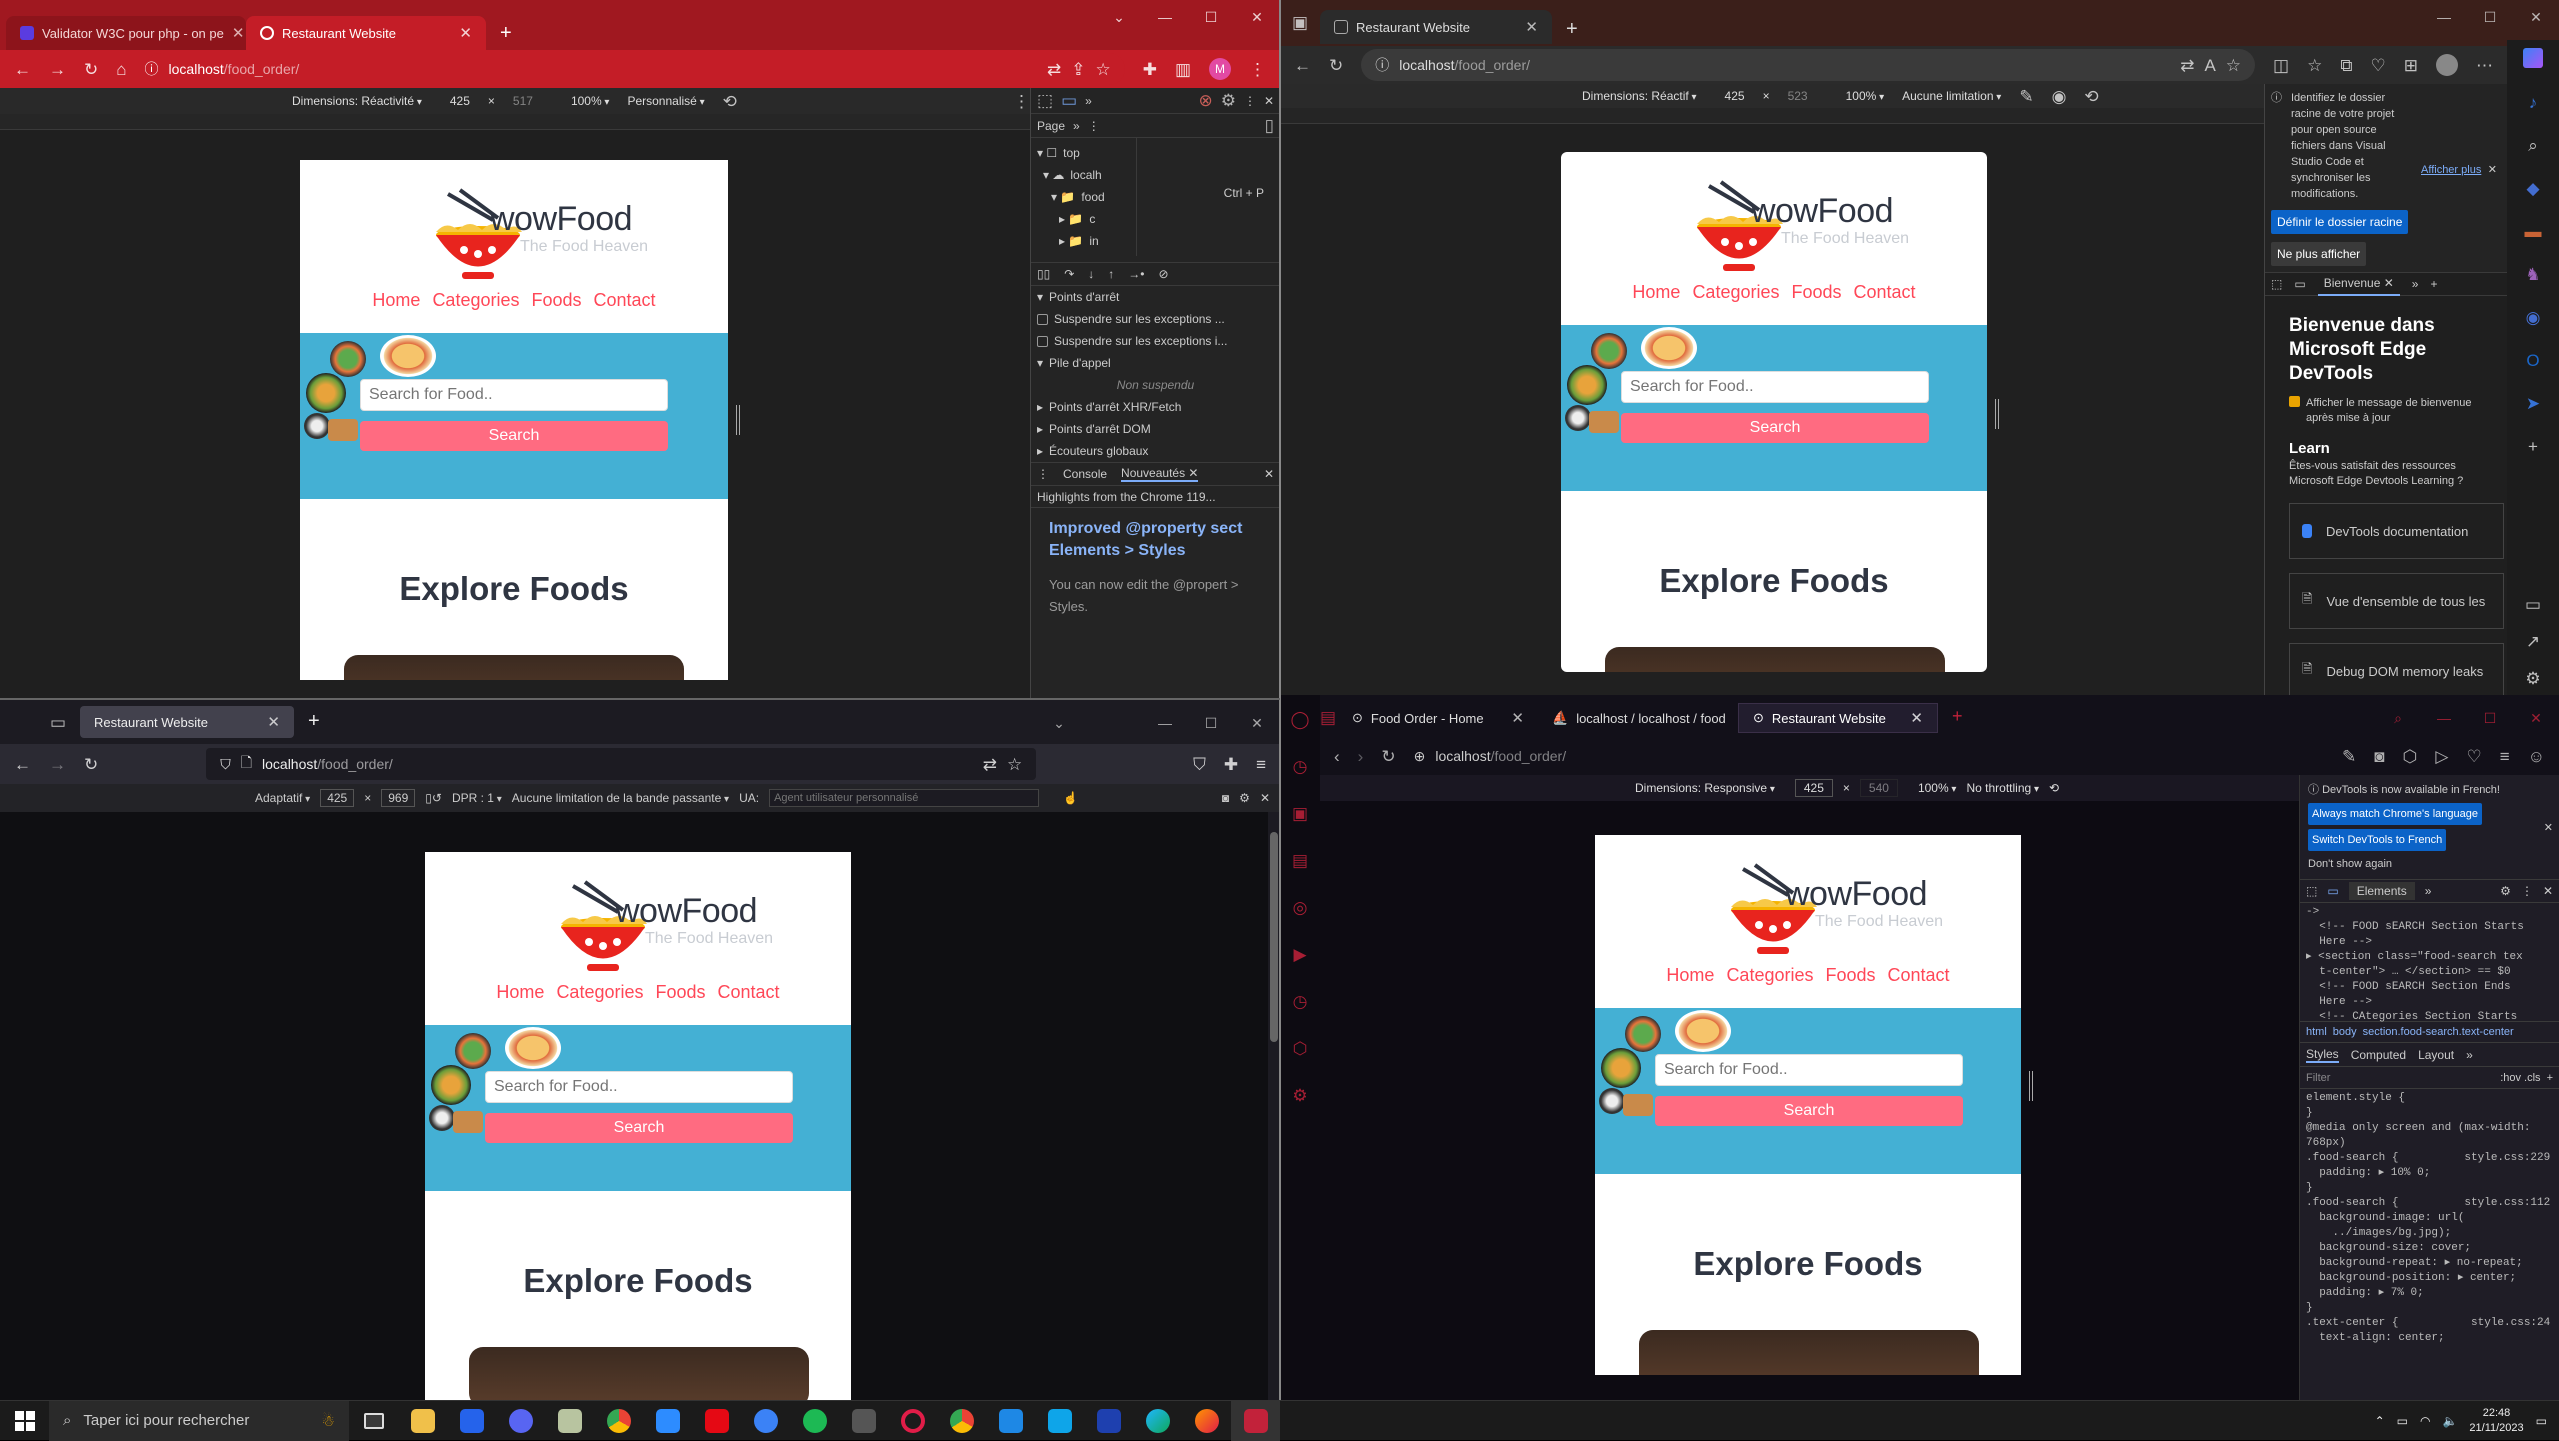 This screenshot has height=1441, width=2559. What do you see at coordinates (1798, 96) in the screenshot?
I see `height-input: 523` at bounding box center [1798, 96].